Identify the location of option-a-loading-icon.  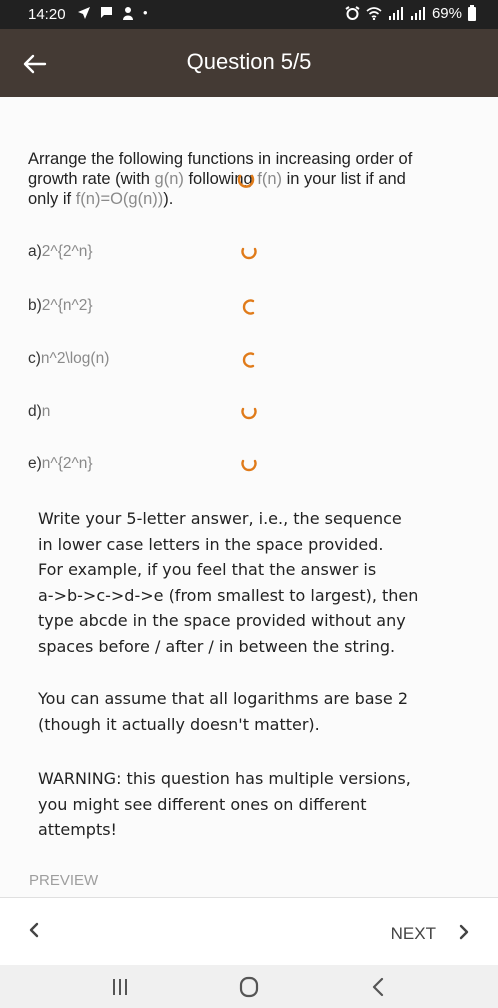
(249, 253).